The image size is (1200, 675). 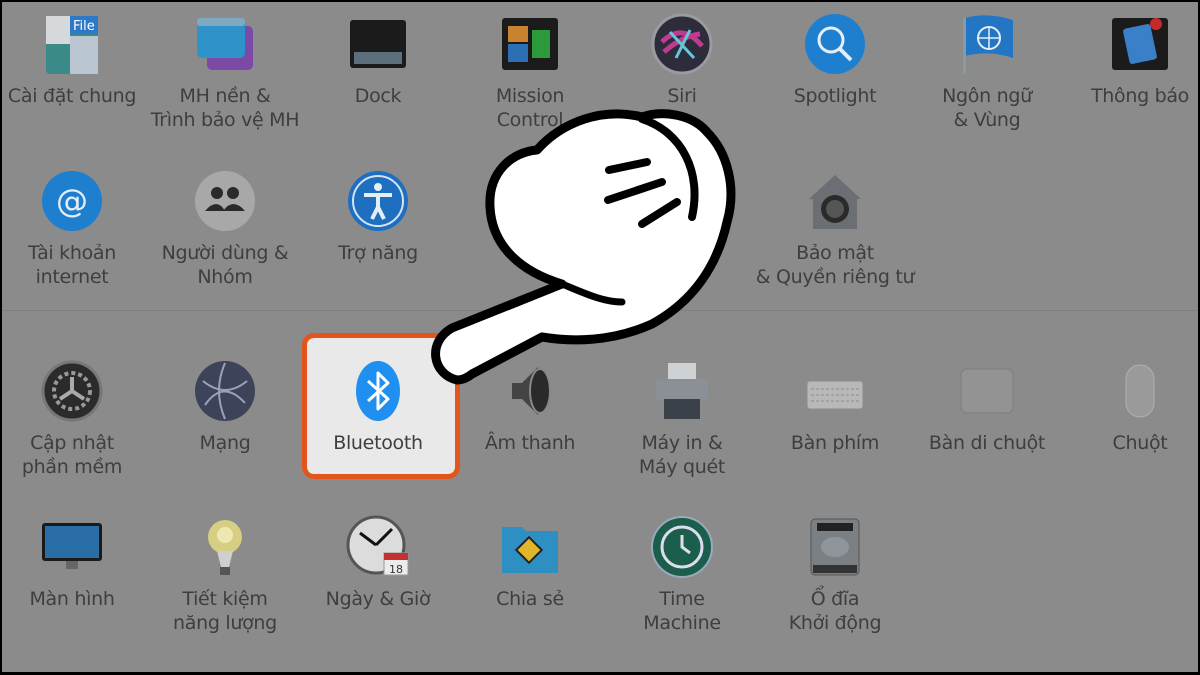 I want to click on pref-pane-desktop-screensaver: MH nền & Trình bảo vệ MH, so click(x=225, y=77).